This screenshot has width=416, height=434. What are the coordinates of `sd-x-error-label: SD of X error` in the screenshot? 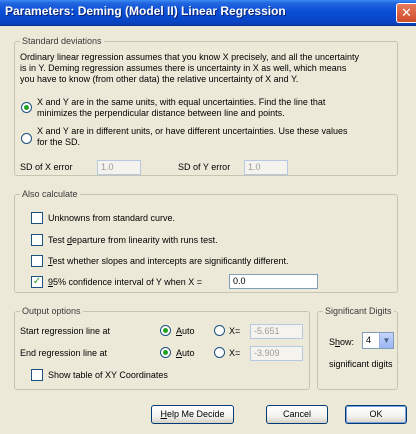 It's located at (46, 167).